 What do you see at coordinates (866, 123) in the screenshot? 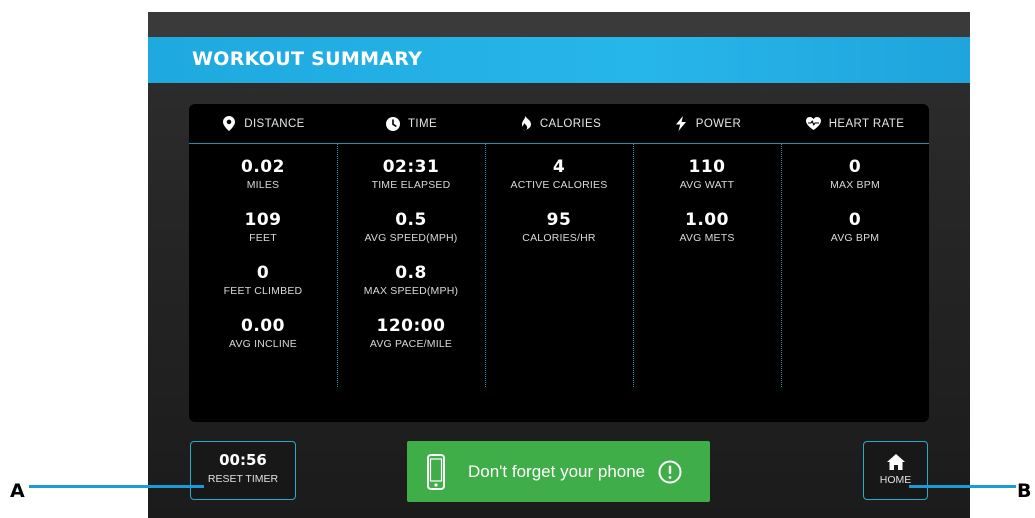
I see `column-heading-label: HEART RATE` at bounding box center [866, 123].